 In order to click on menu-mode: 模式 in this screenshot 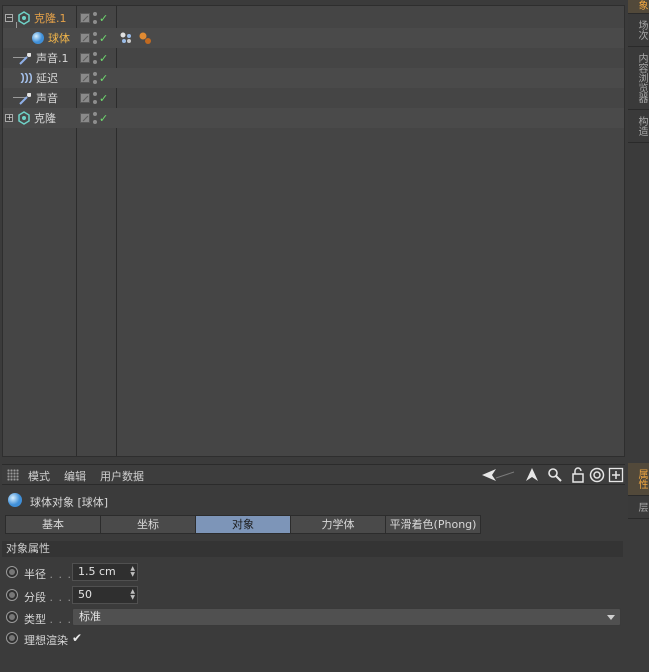, I will do `click(39, 476)`.